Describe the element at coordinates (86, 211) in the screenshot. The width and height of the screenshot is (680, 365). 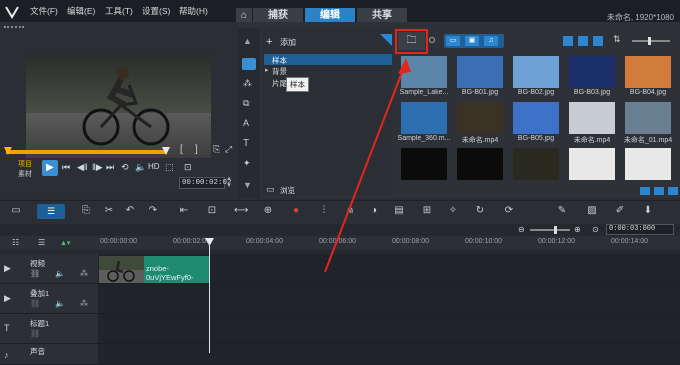
I see `copy-icon: ⎘` at that location.